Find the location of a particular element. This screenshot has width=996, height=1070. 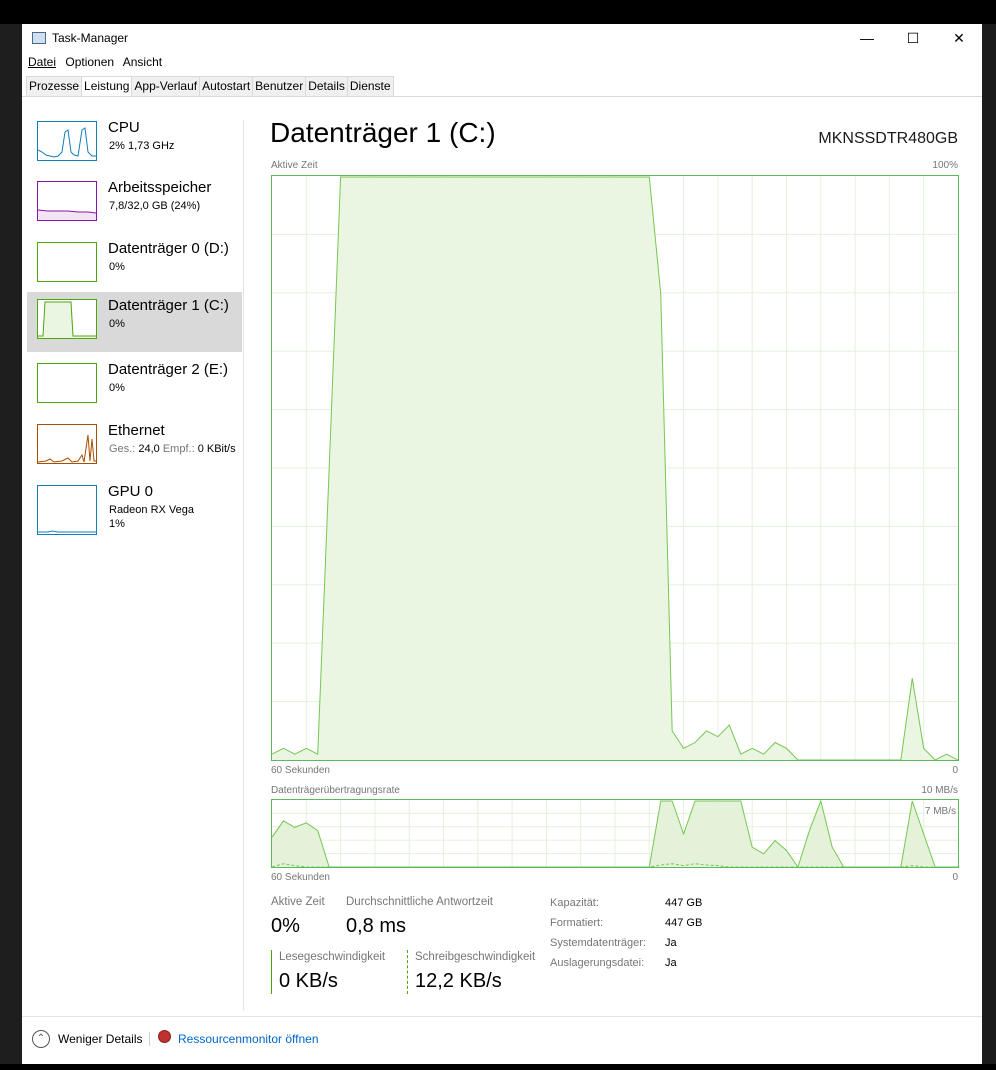

background-window-right is located at coordinates (989, 544).